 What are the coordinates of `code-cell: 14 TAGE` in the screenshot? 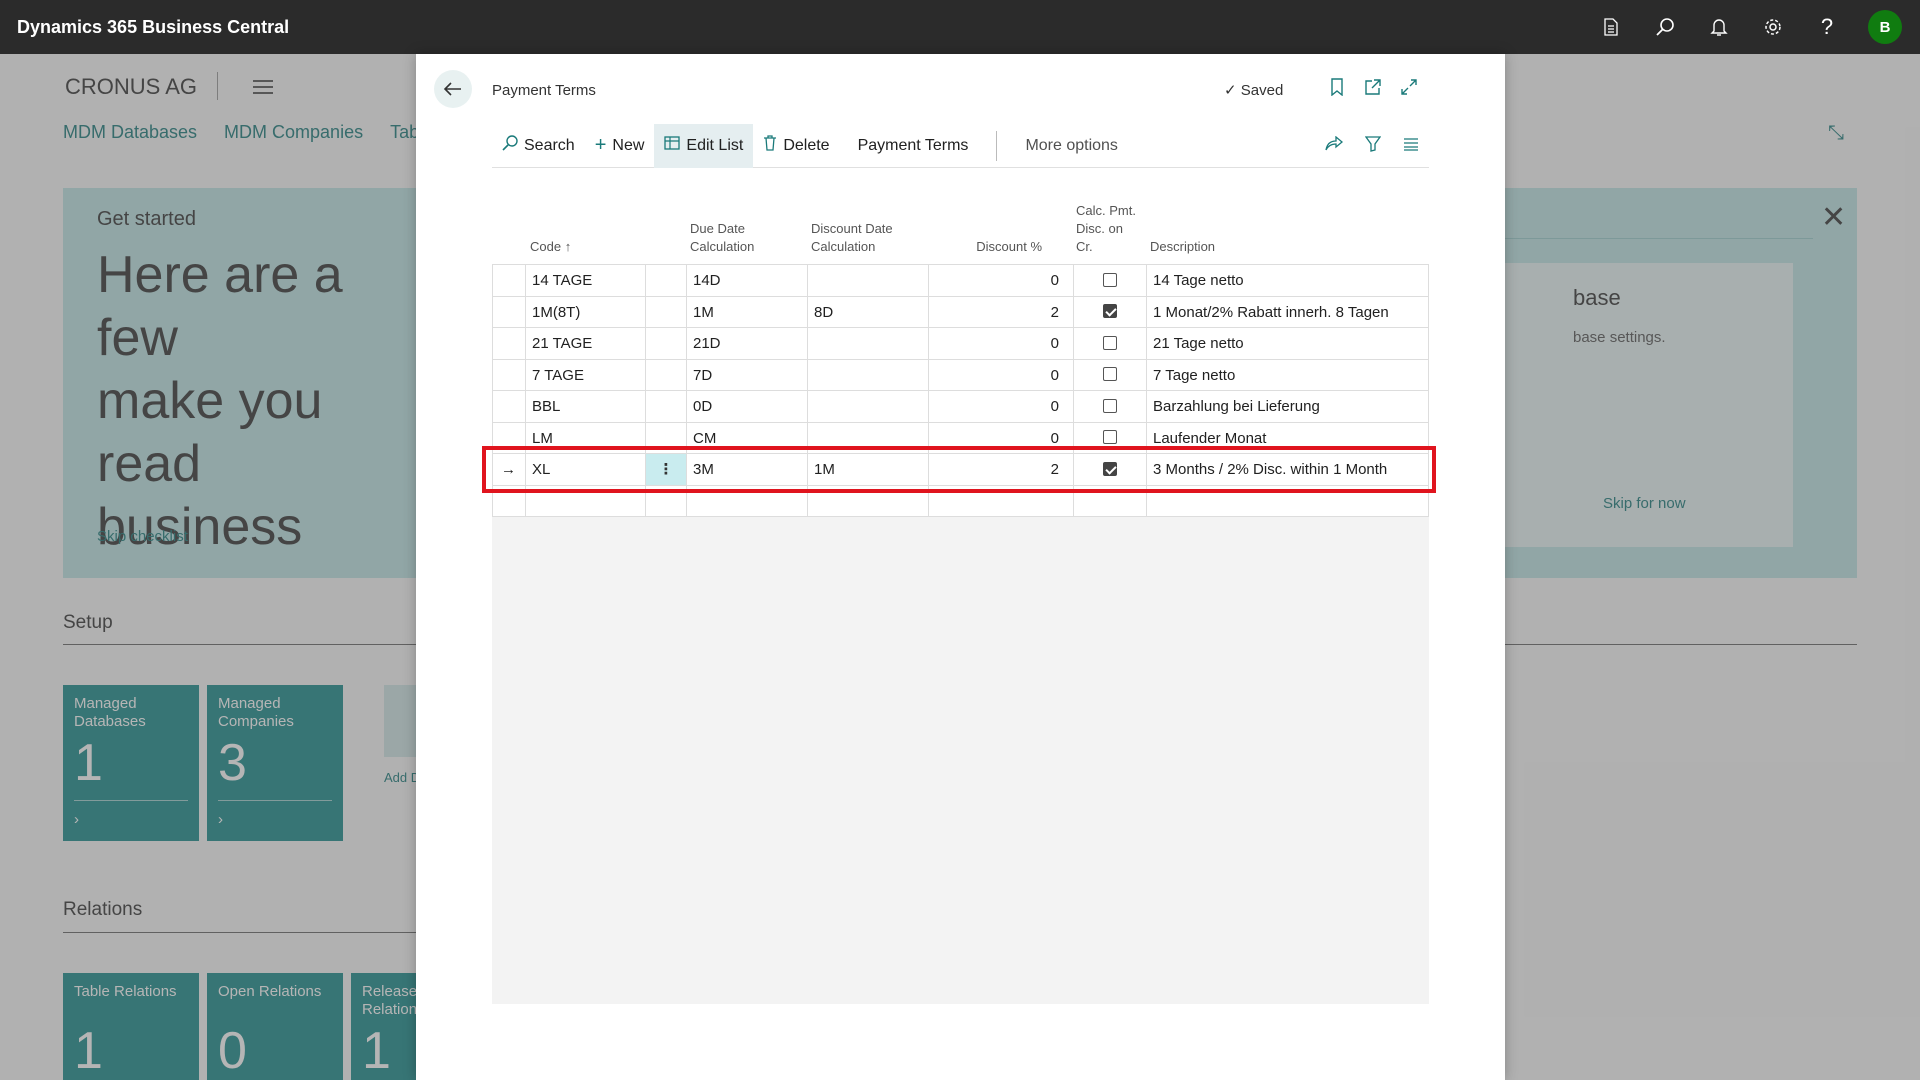 It's located at (585, 280).